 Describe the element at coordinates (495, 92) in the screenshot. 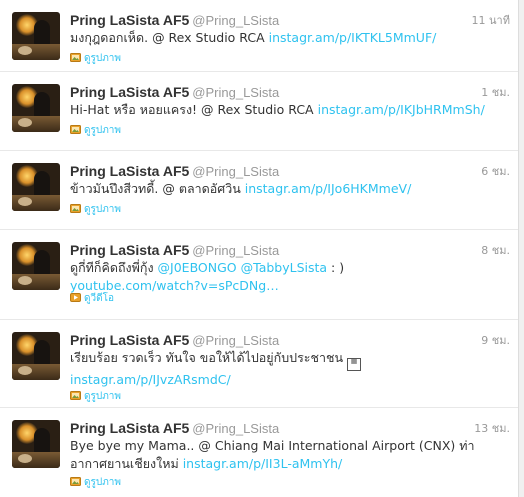

I see `tweet-timestamp: 1 ชม.` at that location.